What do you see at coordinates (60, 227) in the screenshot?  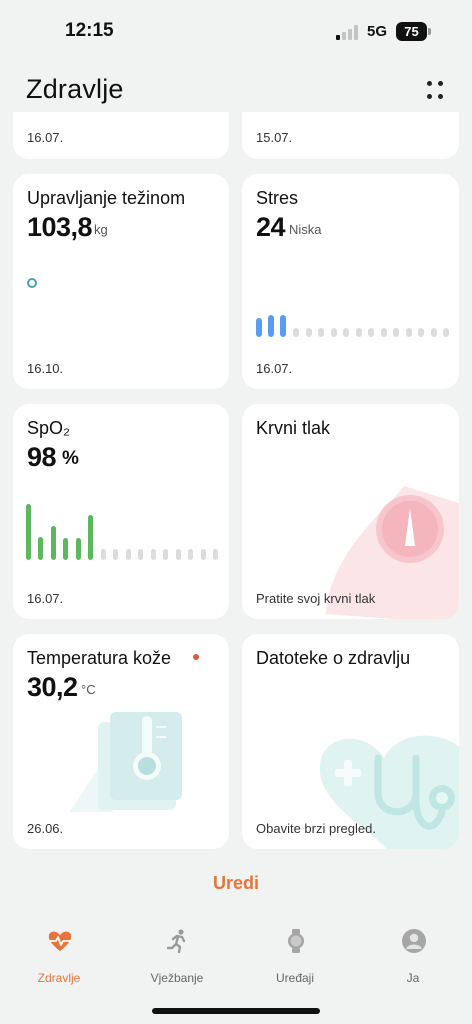 I see `weight-value: 103,8` at bounding box center [60, 227].